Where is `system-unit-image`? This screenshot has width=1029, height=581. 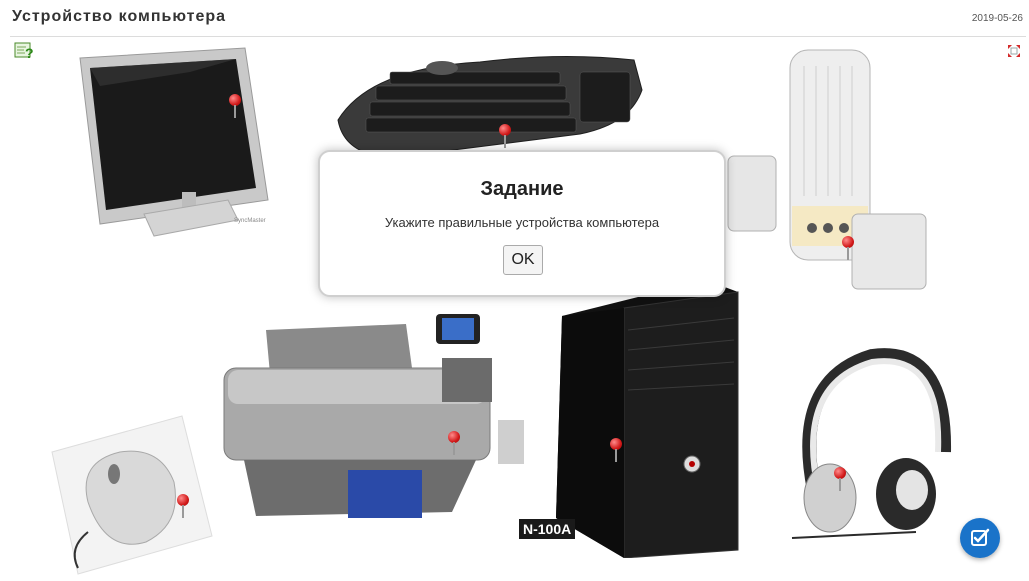 system-unit-image is located at coordinates (623, 415).